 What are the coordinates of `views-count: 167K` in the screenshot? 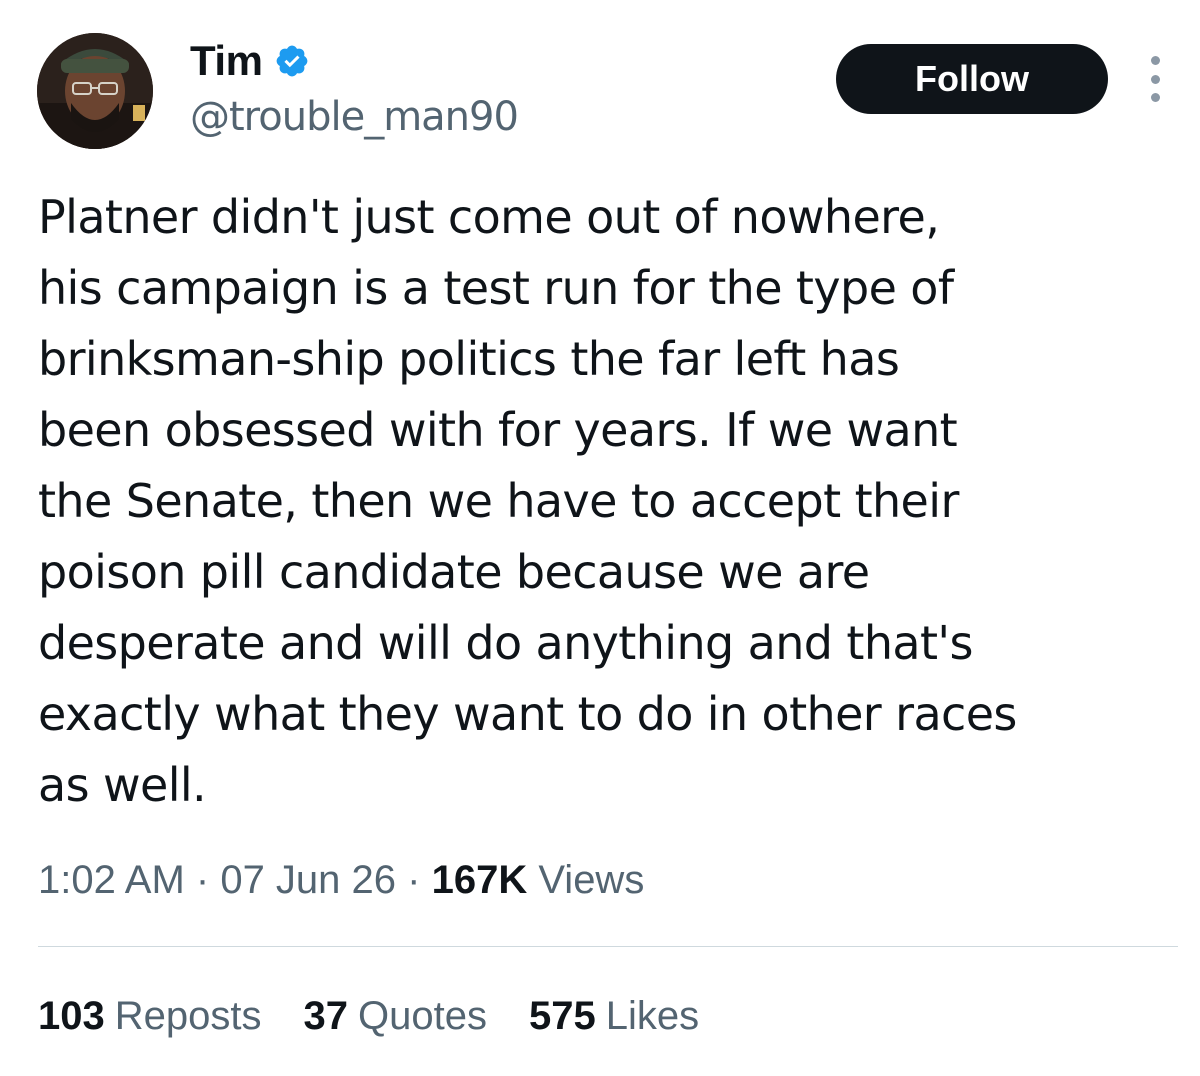 It's located at (485, 880).